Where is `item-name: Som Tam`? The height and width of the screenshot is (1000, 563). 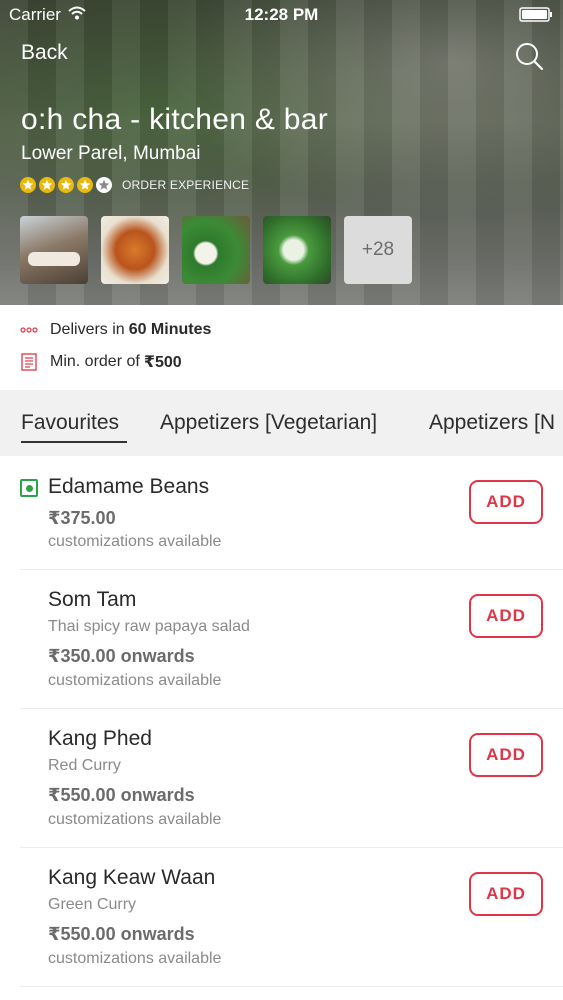
item-name: Som Tam is located at coordinates (92, 599).